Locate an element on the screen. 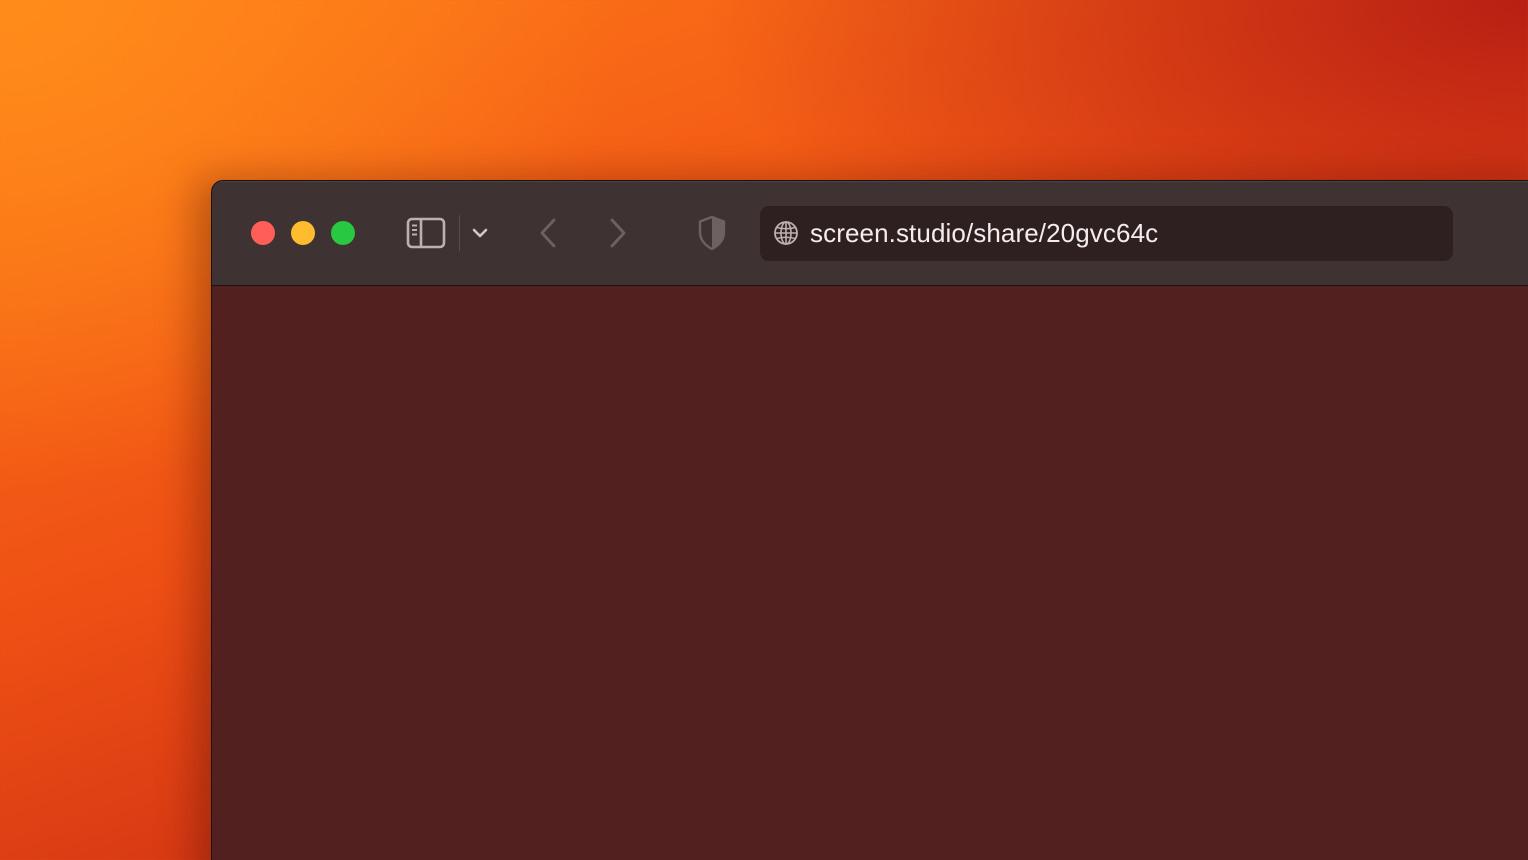 Image resolution: width=1528 pixels, height=860 pixels. address-url-text: screen.studio/share/20gvc64c is located at coordinates (984, 233).